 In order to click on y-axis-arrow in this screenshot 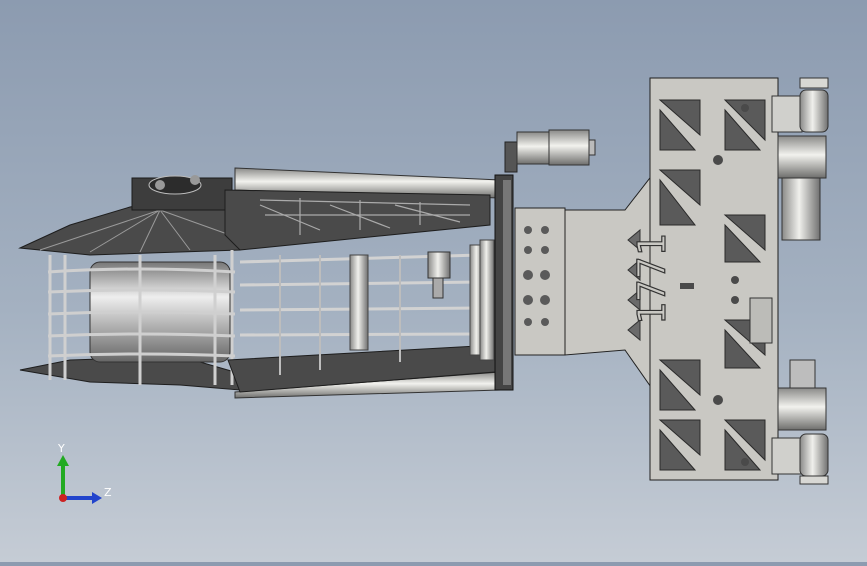, I will do `click(63, 460)`.